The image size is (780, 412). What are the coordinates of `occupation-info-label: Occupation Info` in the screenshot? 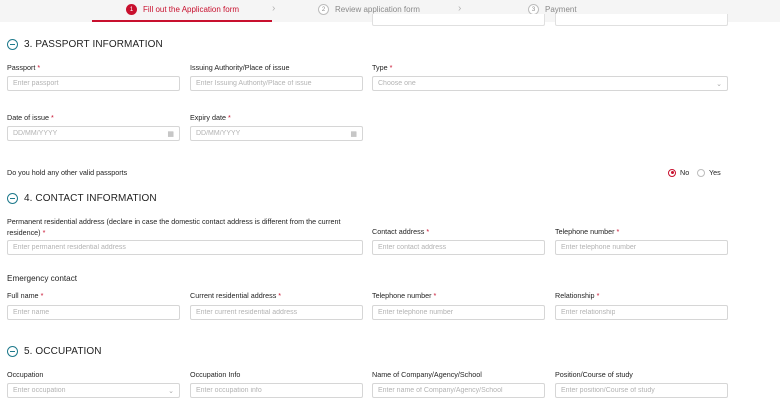 It's located at (215, 374).